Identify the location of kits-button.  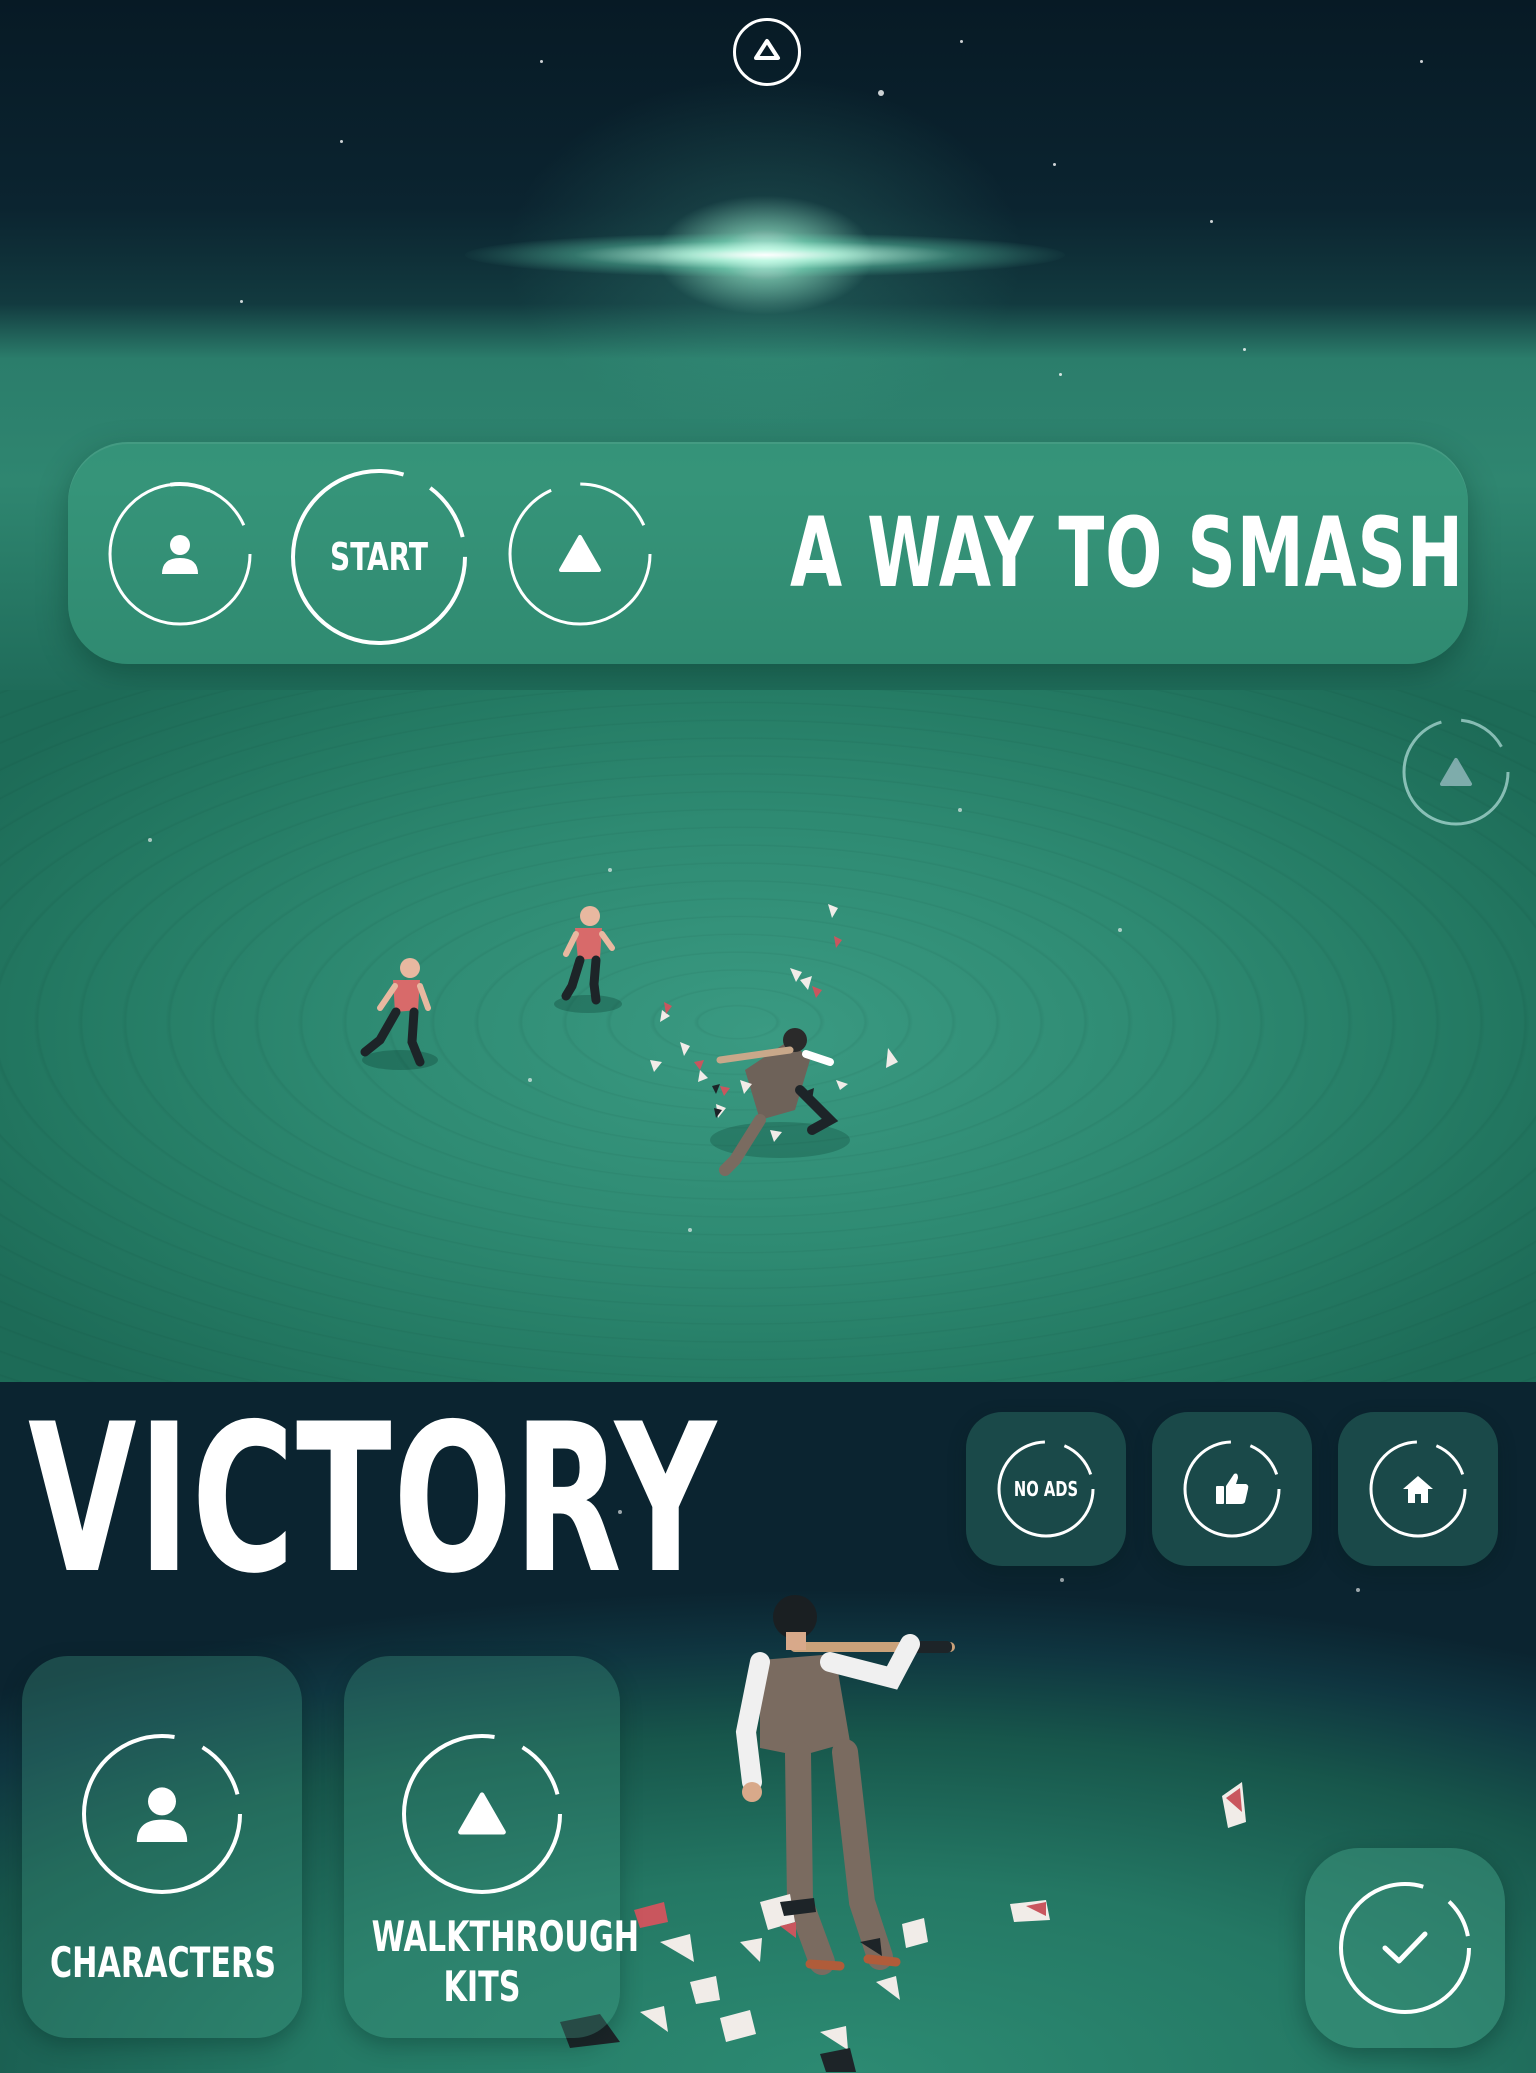
(580, 554).